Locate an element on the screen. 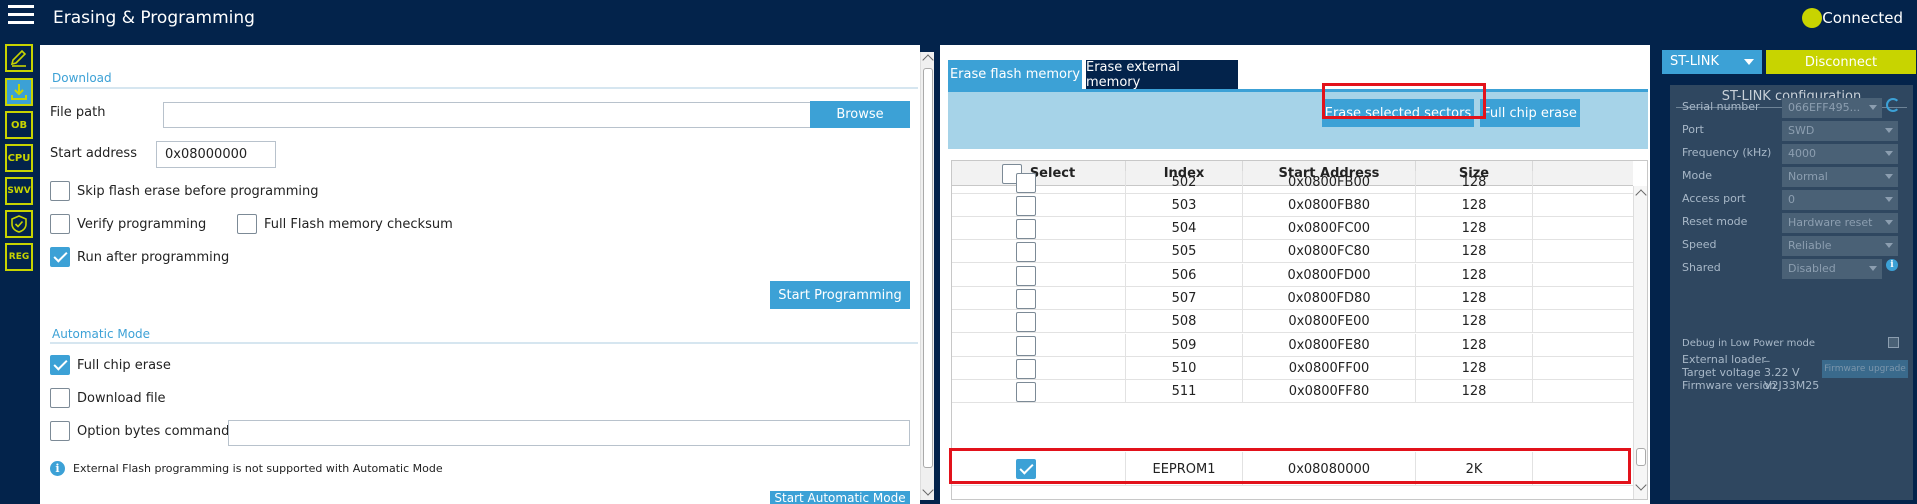  cell-start-address: 0x0800FE80 is located at coordinates (1329, 345).